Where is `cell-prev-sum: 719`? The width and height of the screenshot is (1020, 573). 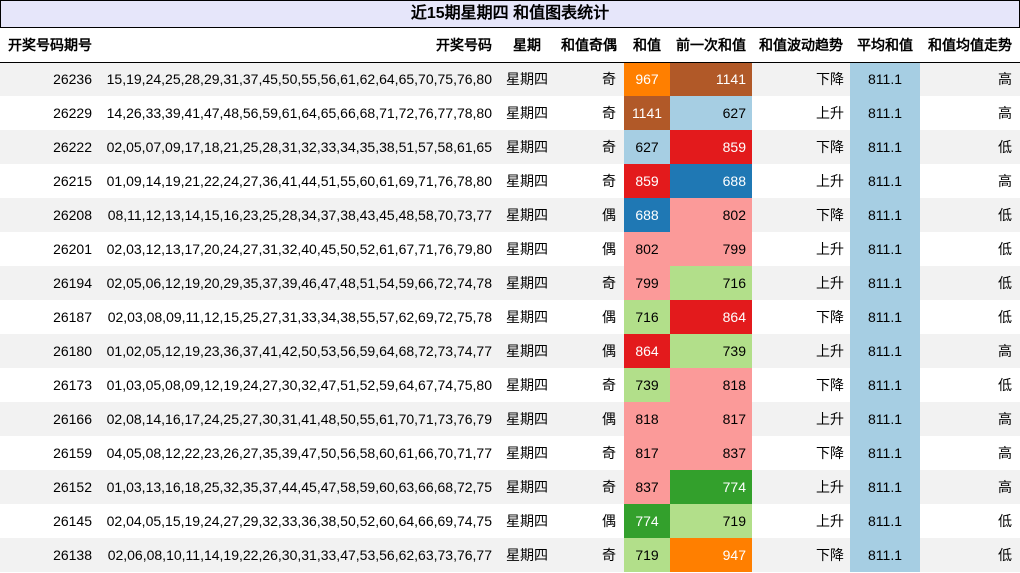 cell-prev-sum: 719 is located at coordinates (711, 521).